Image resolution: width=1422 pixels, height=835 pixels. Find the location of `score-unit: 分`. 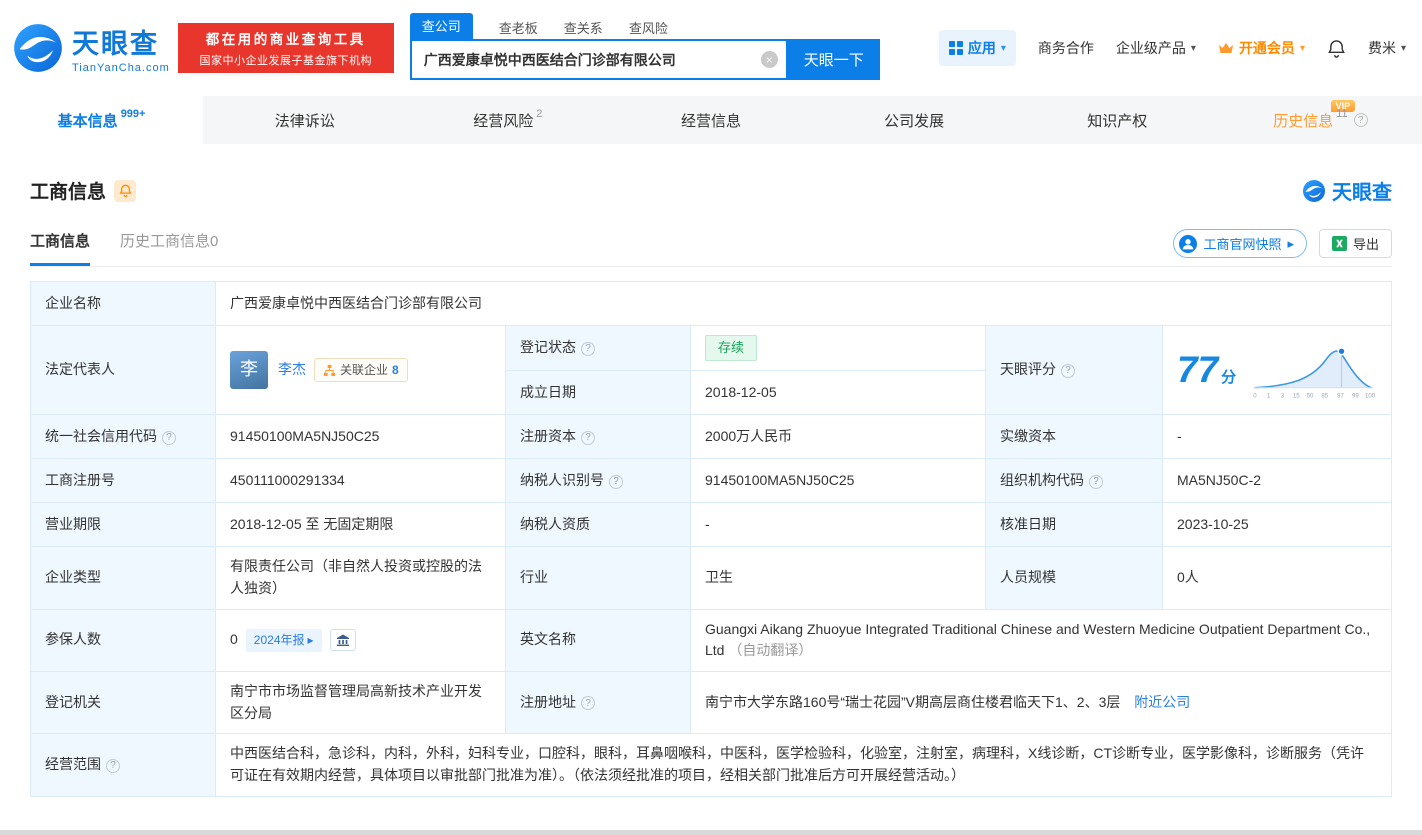

score-unit: 分 is located at coordinates (1229, 378).